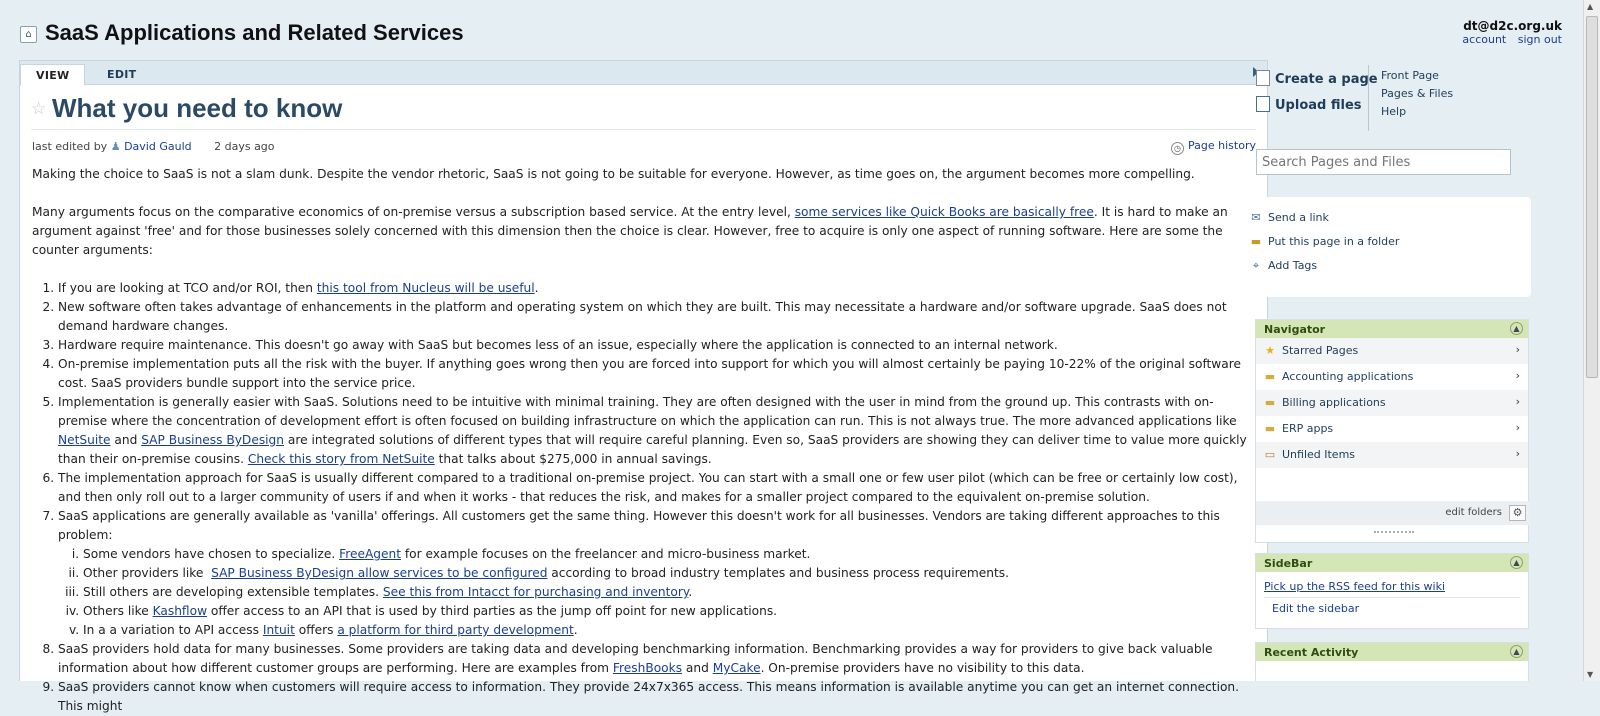  What do you see at coordinates (121, 75) in the screenshot?
I see `tab-edit: EDIT` at bounding box center [121, 75].